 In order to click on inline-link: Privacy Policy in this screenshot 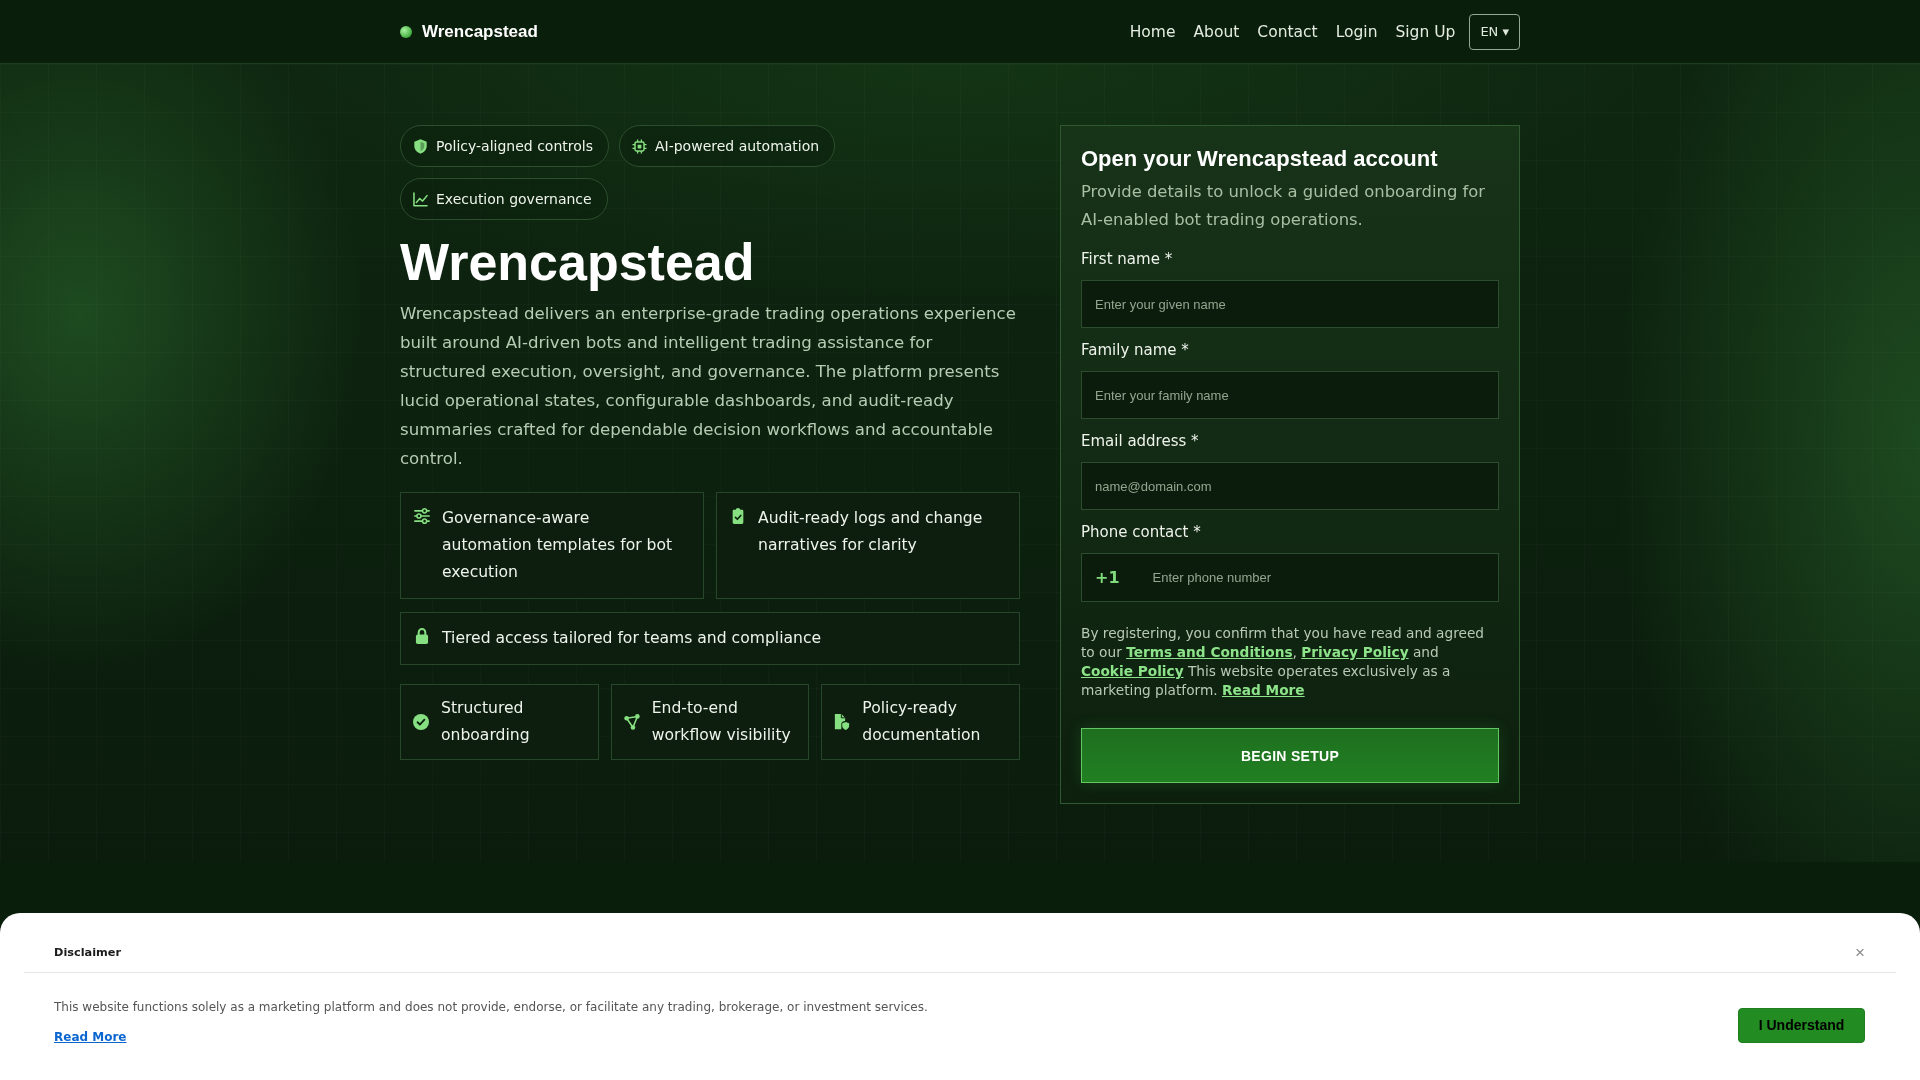, I will do `click(1355, 652)`.